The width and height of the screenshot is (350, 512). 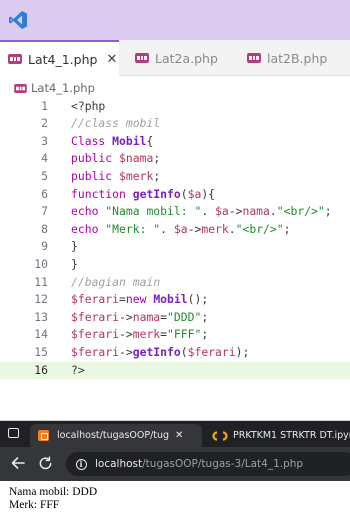 I want to click on line-number: 3, so click(x=44, y=140).